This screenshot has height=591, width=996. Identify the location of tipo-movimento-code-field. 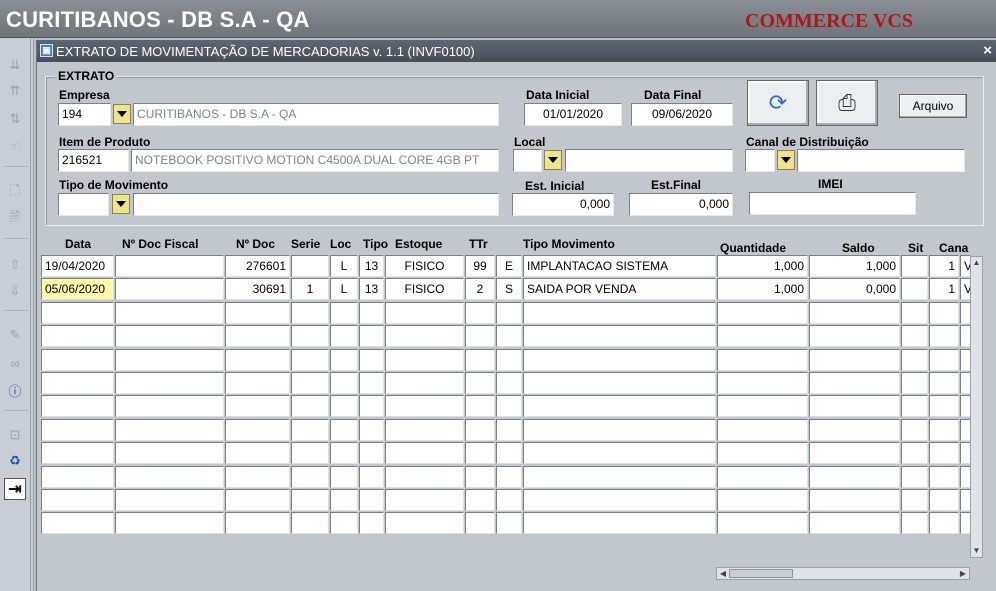
(83, 204).